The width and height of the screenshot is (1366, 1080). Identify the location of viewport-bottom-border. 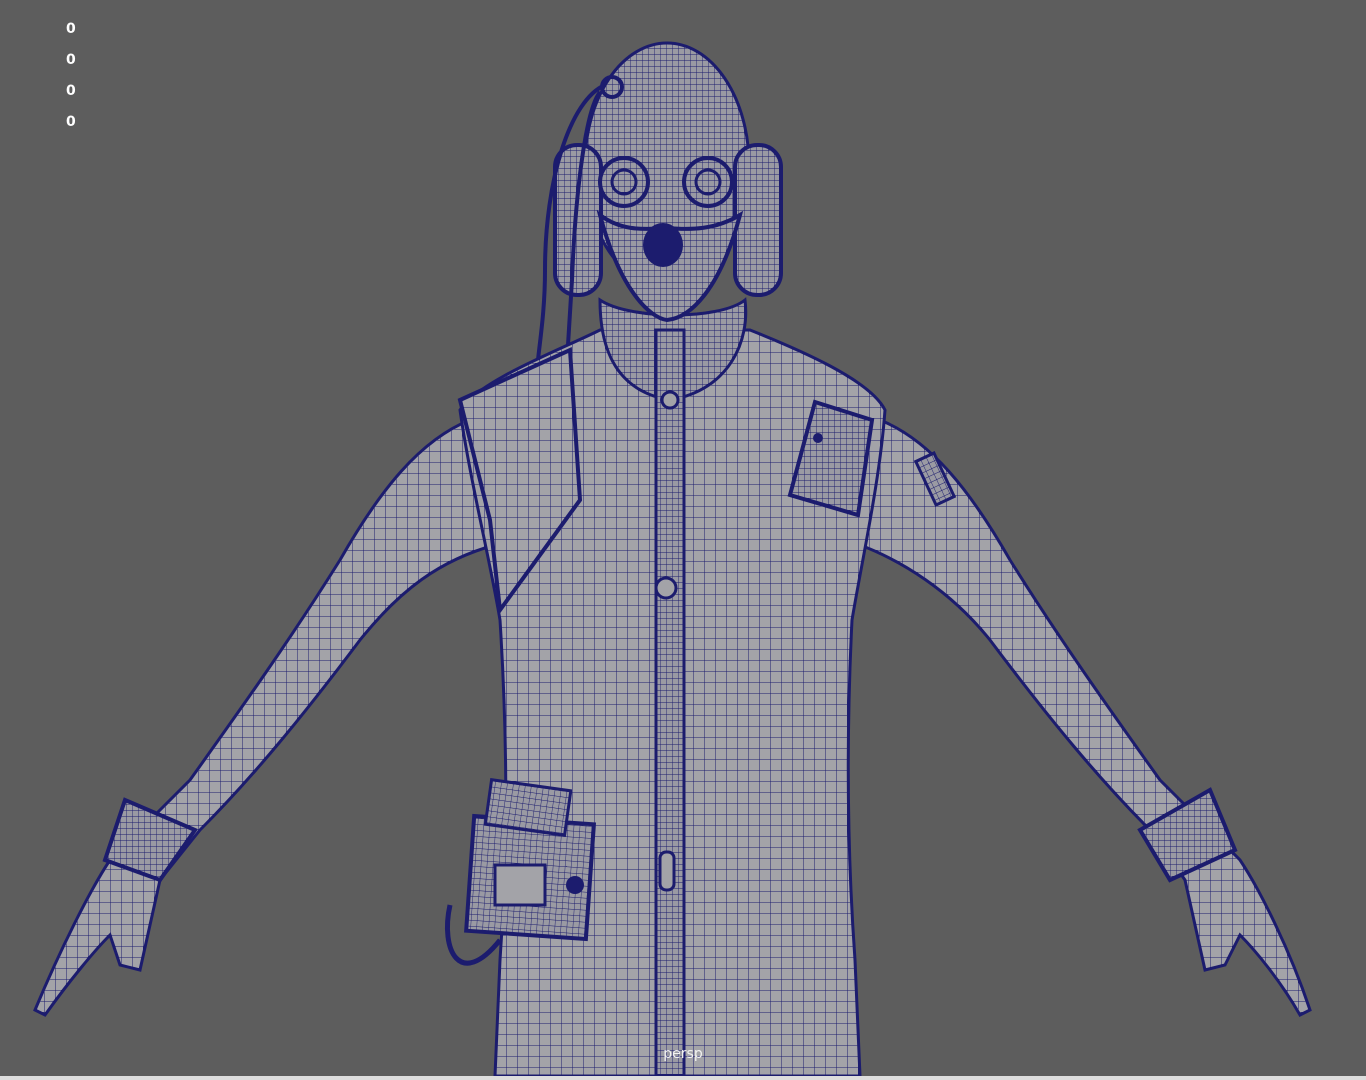
(683, 1078).